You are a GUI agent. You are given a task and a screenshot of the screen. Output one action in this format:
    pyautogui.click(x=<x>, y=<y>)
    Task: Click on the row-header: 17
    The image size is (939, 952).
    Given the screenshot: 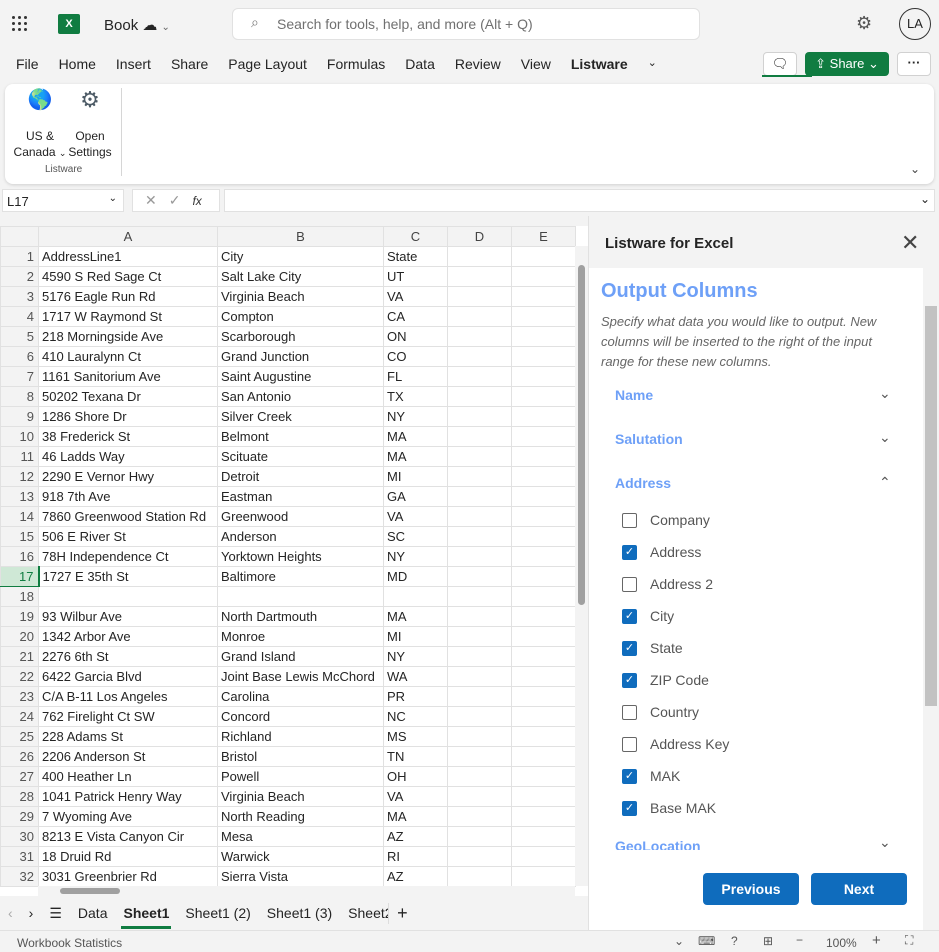 What is the action you would take?
    pyautogui.click(x=19, y=576)
    